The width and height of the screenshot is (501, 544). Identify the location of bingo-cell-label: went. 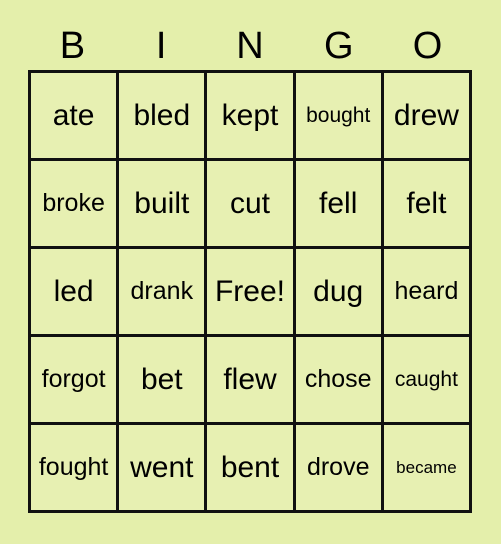
(162, 467).